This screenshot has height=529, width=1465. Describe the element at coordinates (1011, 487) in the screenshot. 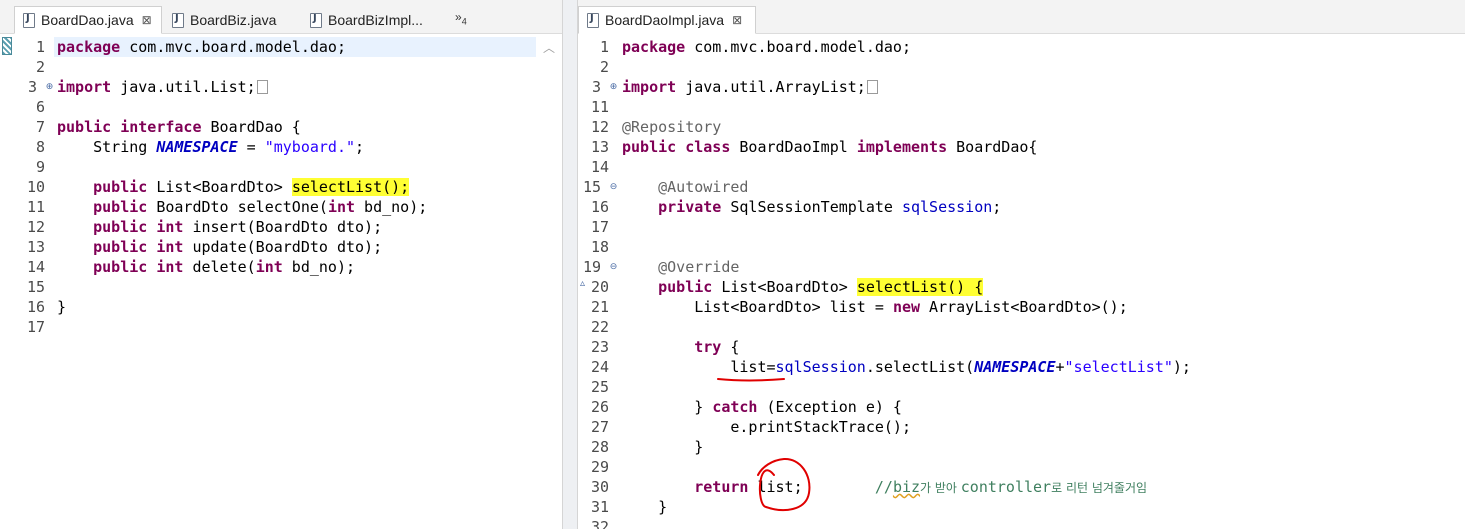

I see `code-comment: //biz가 받아 controller로 리턴 넘겨줄거임` at that location.